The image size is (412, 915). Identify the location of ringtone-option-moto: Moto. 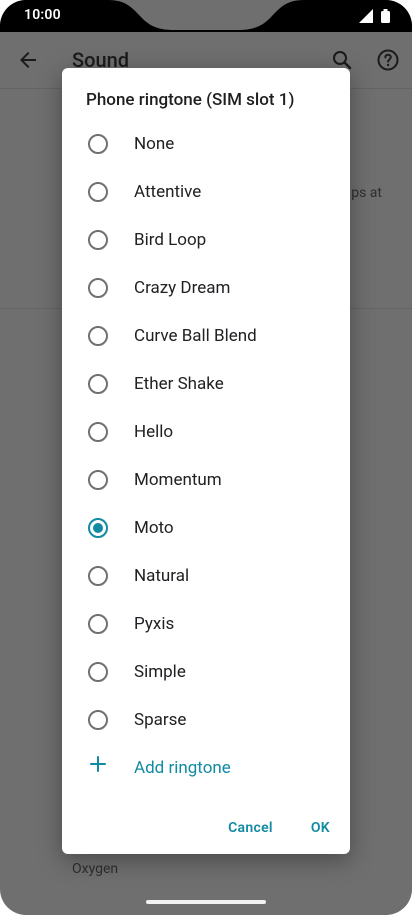
(206, 528).